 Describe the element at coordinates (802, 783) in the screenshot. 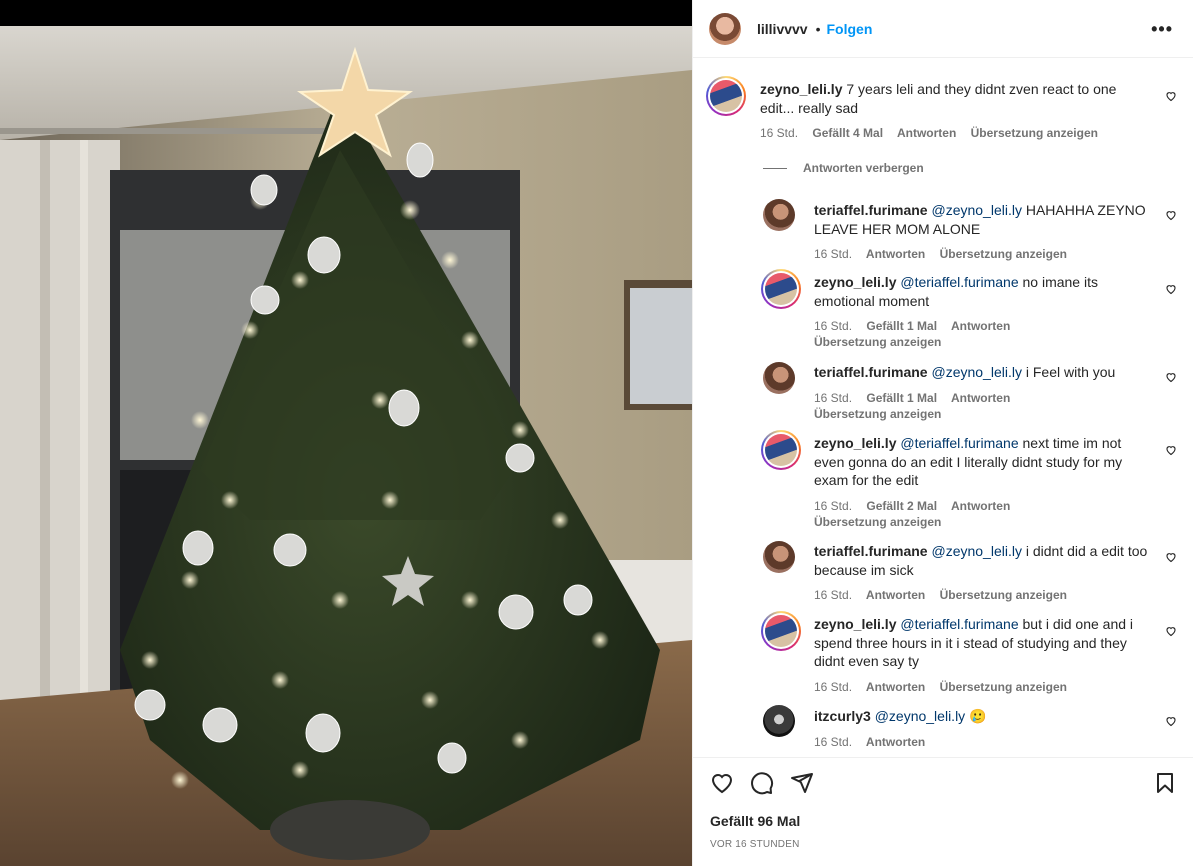

I see `share-icon` at that location.